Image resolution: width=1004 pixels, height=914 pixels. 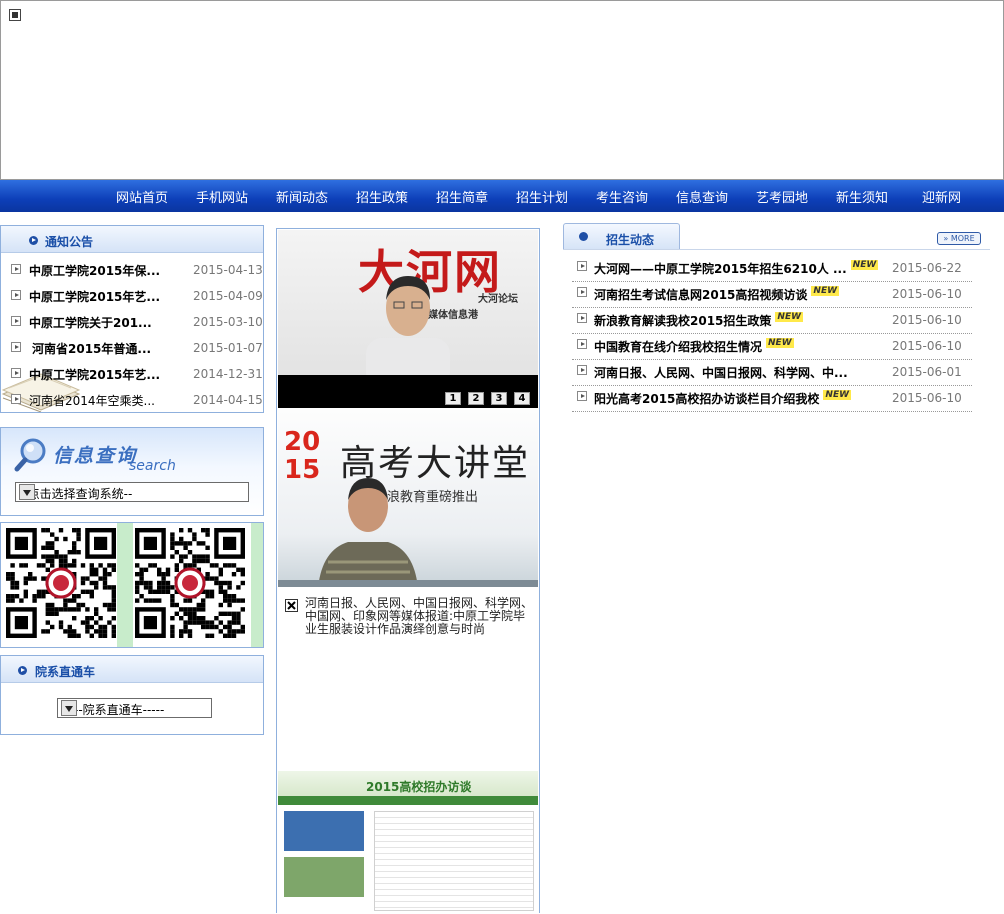 I want to click on query-system-select-value: --点击选择查询系统--, so click(x=76, y=494).